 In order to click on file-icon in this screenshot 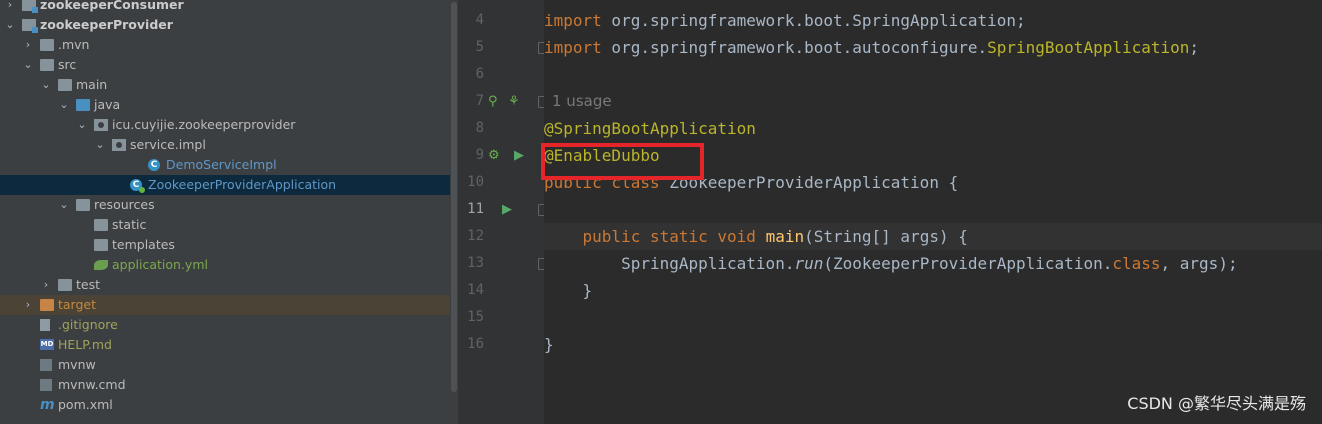, I will do `click(45, 325)`.